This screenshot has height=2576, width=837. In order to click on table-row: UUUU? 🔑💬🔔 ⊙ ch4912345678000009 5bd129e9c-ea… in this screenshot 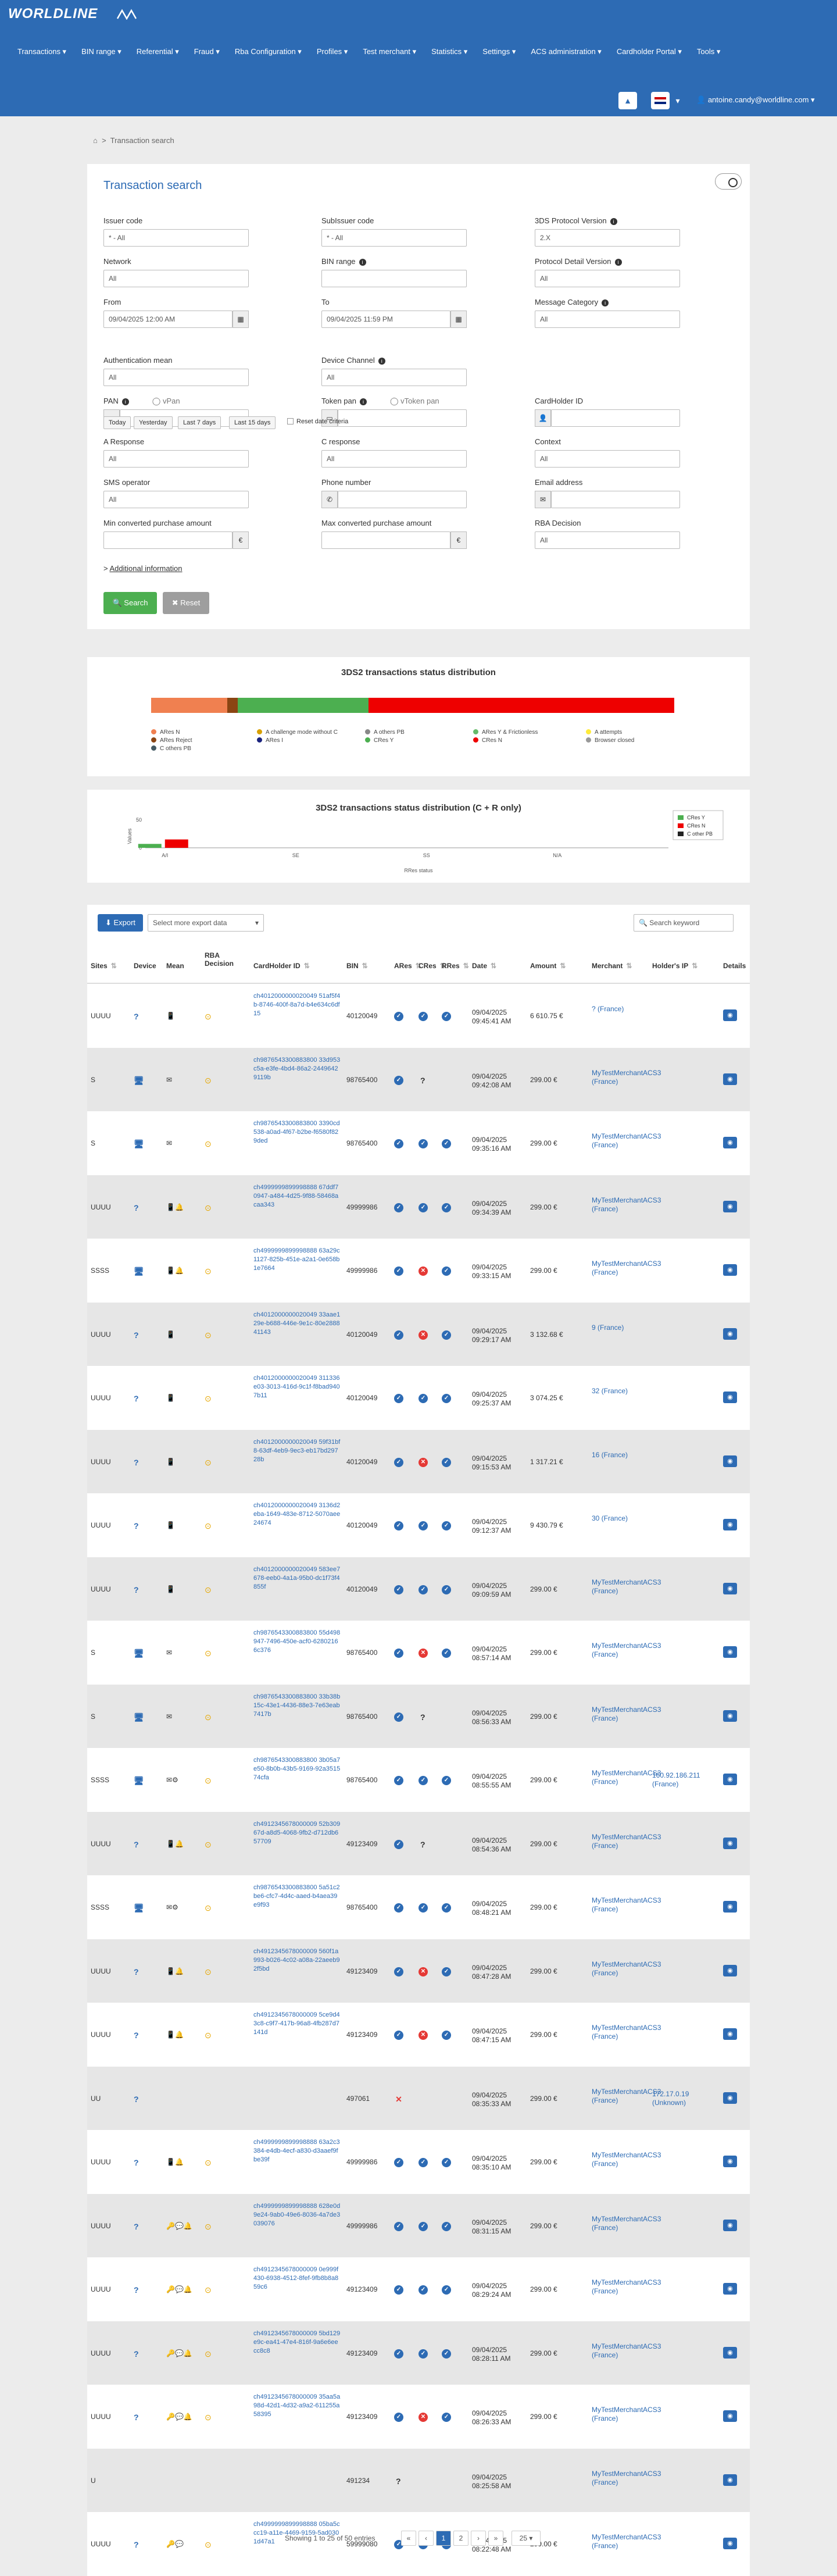, I will do `click(419, 2353)`.